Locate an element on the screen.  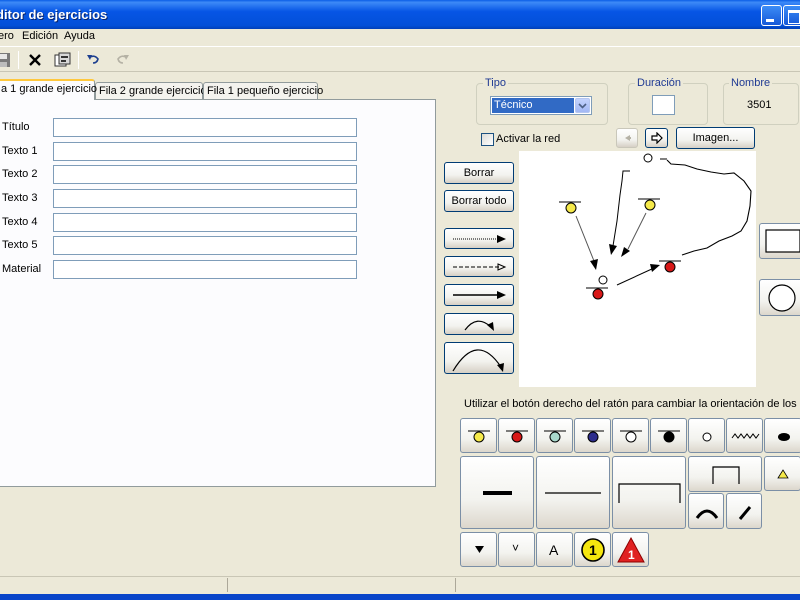
small-curve-arrow-tool is located at coordinates (479, 324).